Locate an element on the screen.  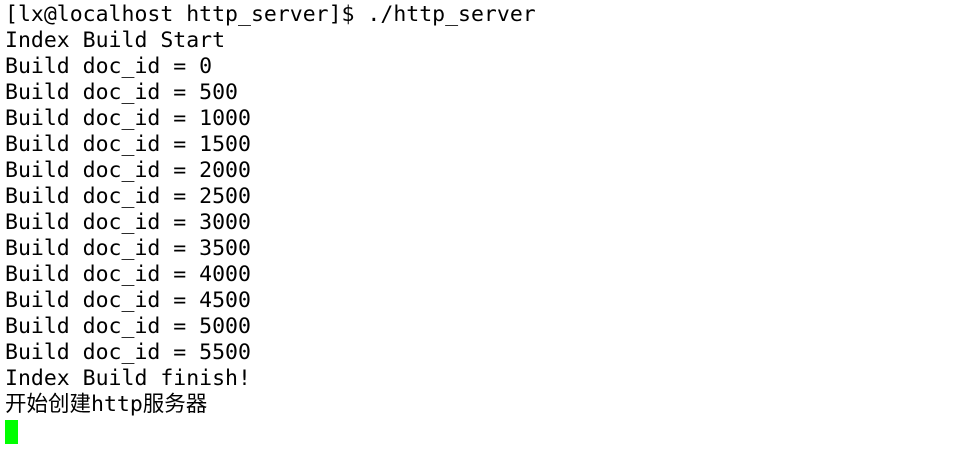
output-line-build-doc: Build doc_id = 2500 is located at coordinates (128, 196).